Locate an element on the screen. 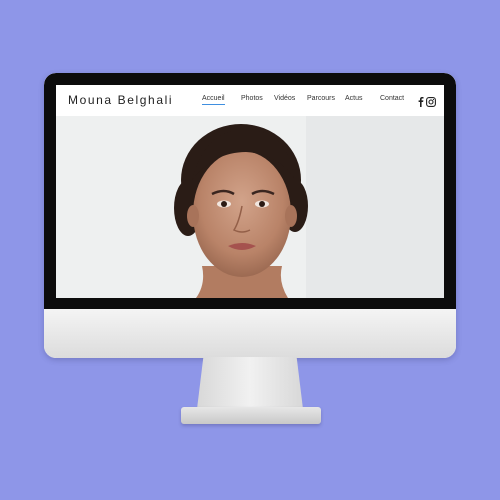  nav-item-contact: Contact is located at coordinates (392, 98).